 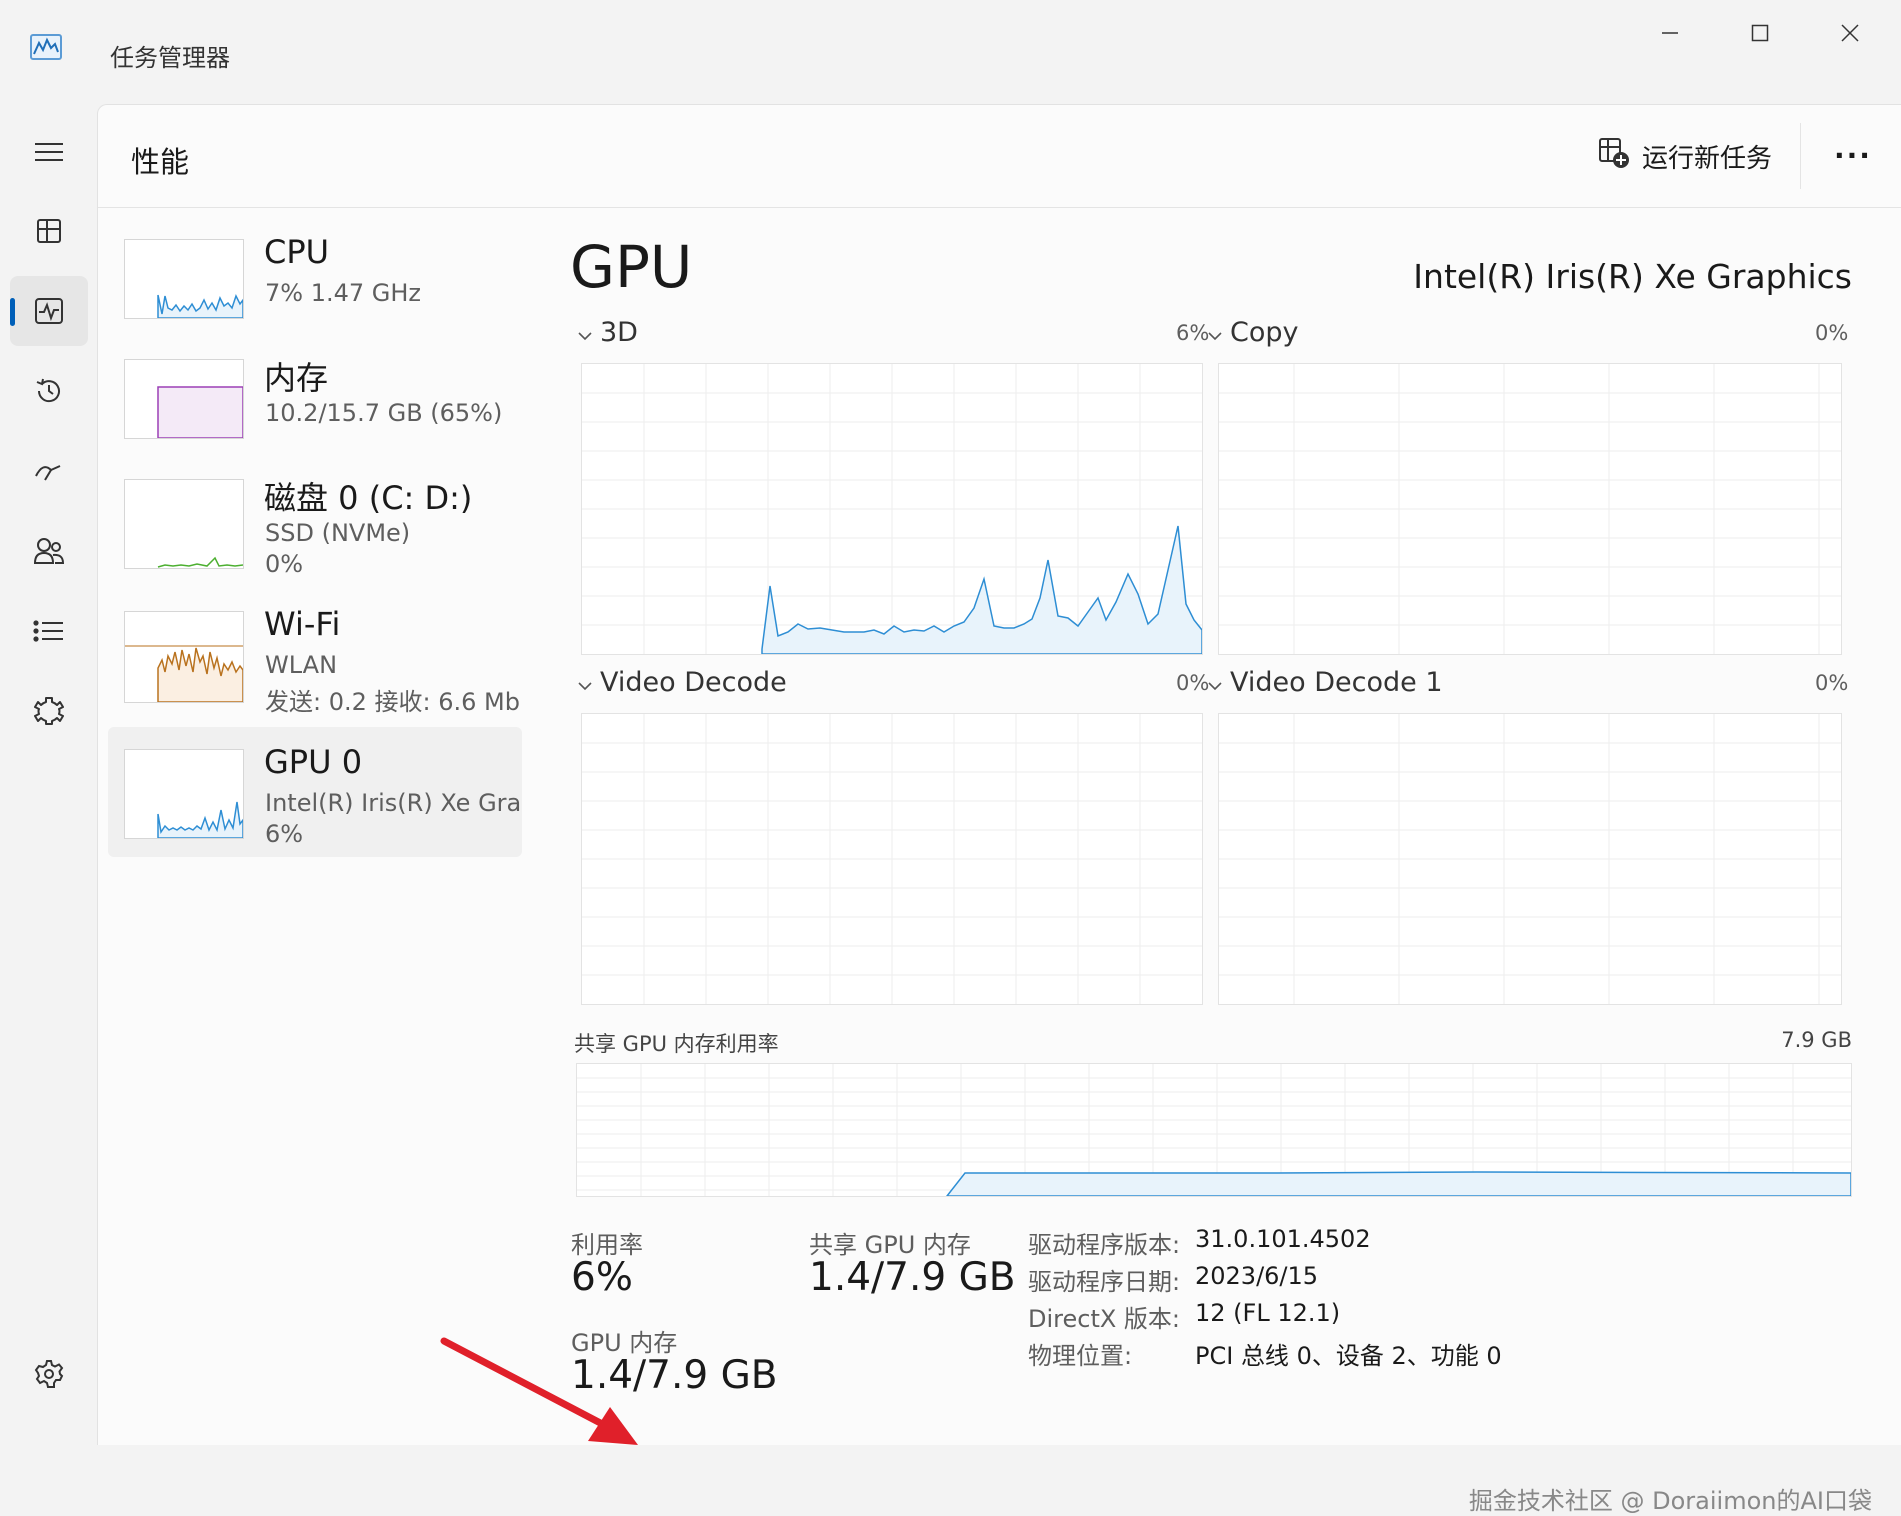 What do you see at coordinates (1800, 156) in the screenshot?
I see `header-divider` at bounding box center [1800, 156].